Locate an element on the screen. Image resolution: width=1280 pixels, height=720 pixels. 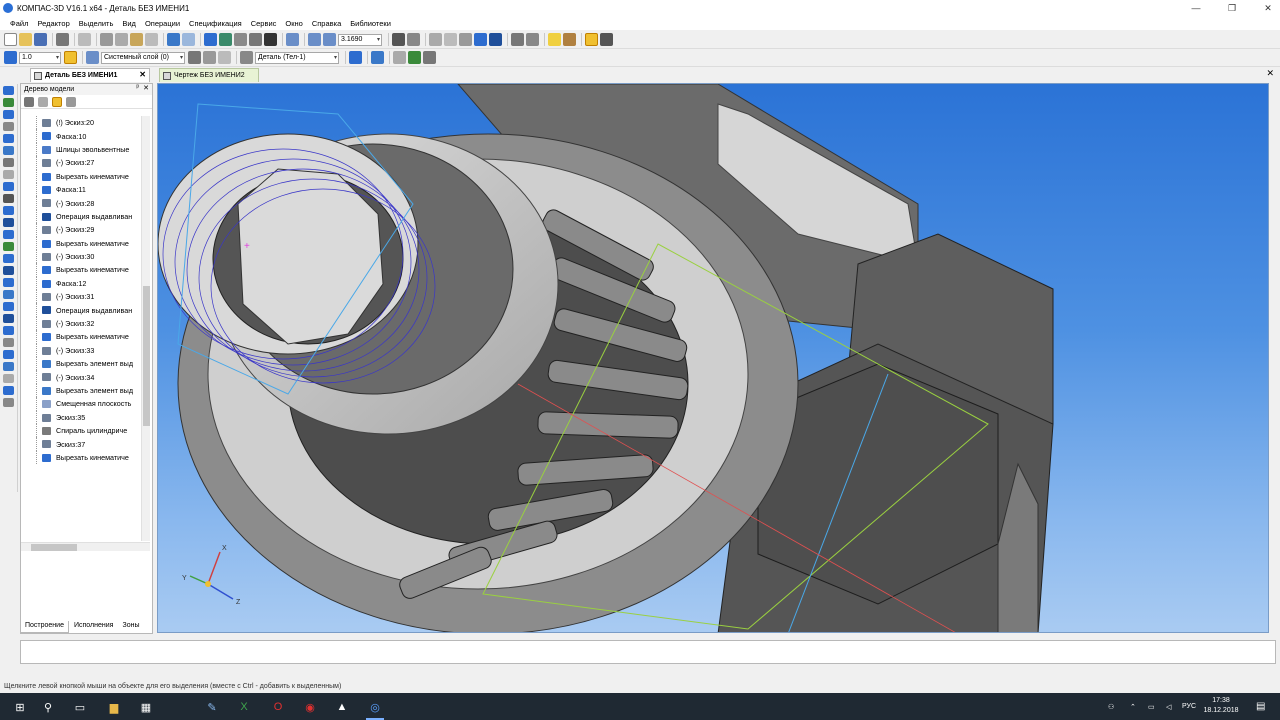
spec-icon is located at coordinates (429, 57).